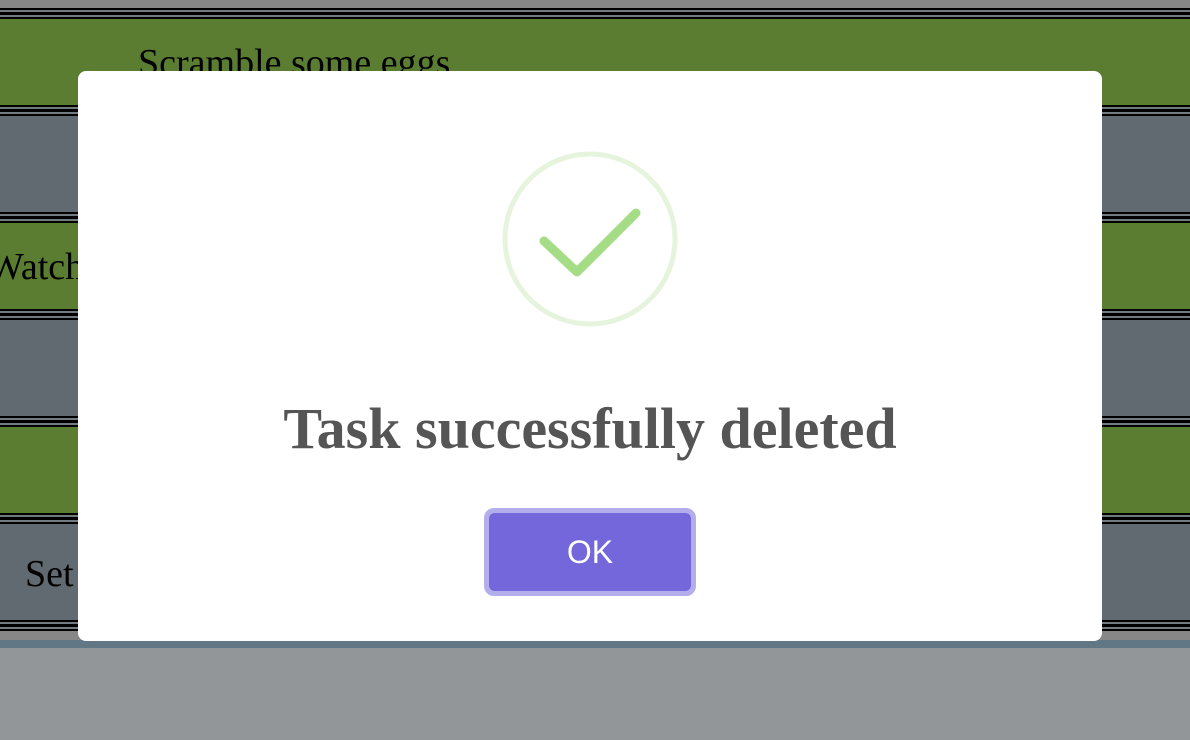 This screenshot has width=1190, height=740. I want to click on success-checkmark-icon, so click(590, 239).